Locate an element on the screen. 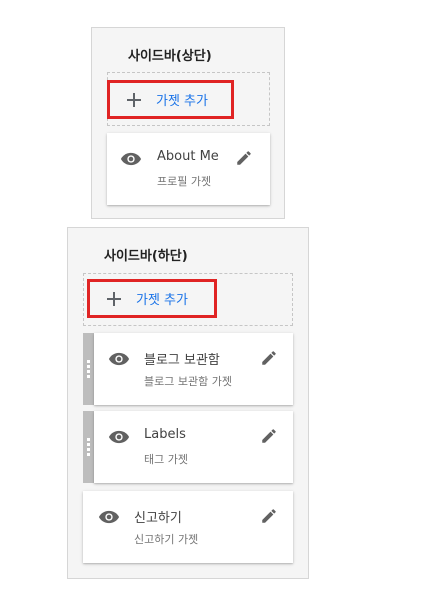  widget-title: Labels is located at coordinates (165, 434).